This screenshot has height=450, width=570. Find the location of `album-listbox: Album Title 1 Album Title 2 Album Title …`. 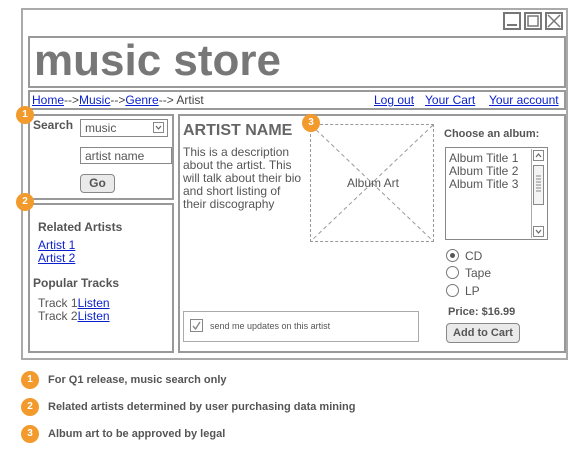

album-listbox: Album Title 1 Album Title 2 Album Title … is located at coordinates (496, 193).